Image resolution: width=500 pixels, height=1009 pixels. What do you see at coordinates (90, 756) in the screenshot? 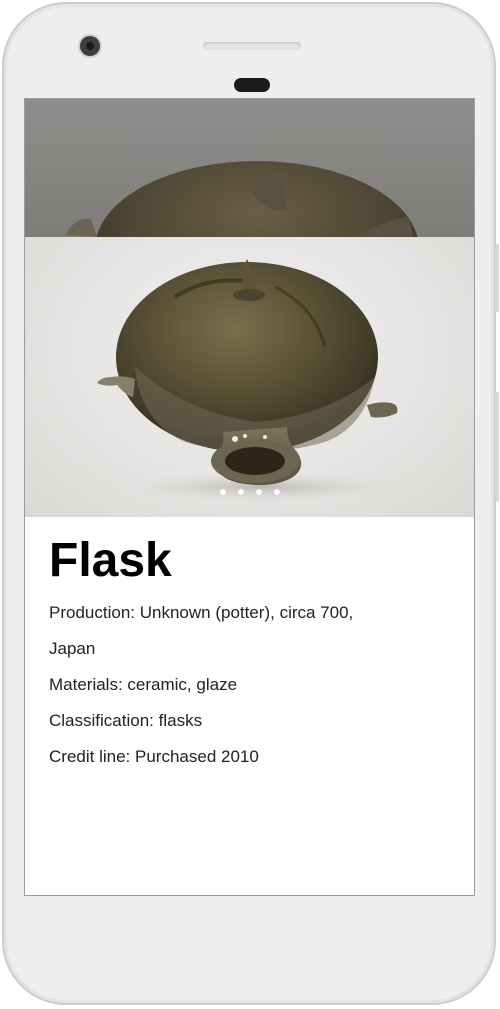
I see `credit-label: Credit line:` at bounding box center [90, 756].